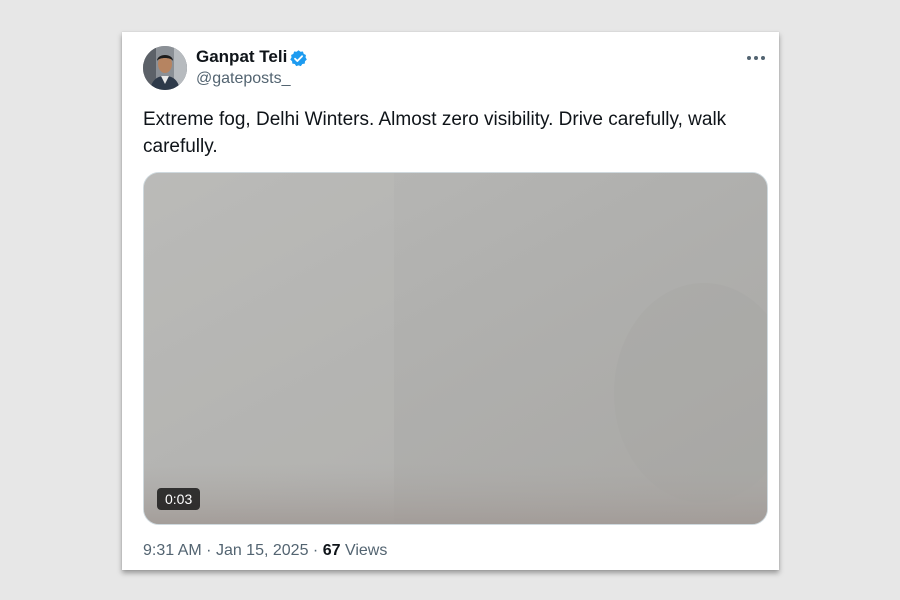 This screenshot has width=900, height=600. Describe the element at coordinates (243, 79) in the screenshot. I see `author-handle: @gateposts_` at that location.